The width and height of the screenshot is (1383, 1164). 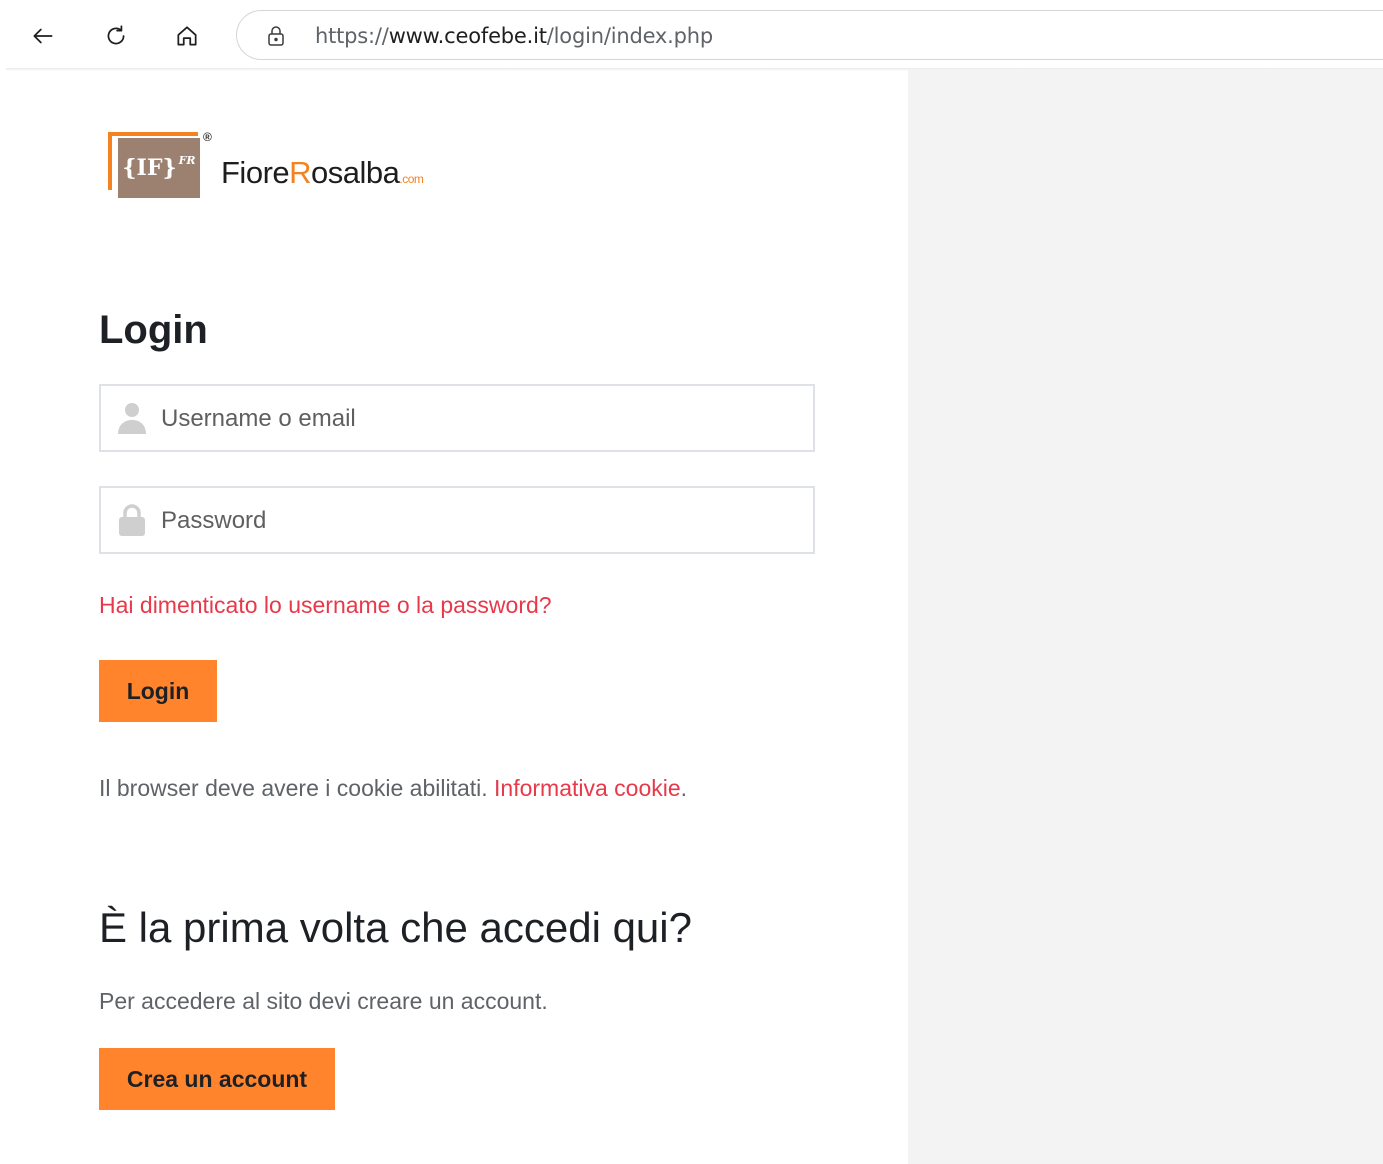 What do you see at coordinates (153, 134) in the screenshot?
I see `logo-frame` at bounding box center [153, 134].